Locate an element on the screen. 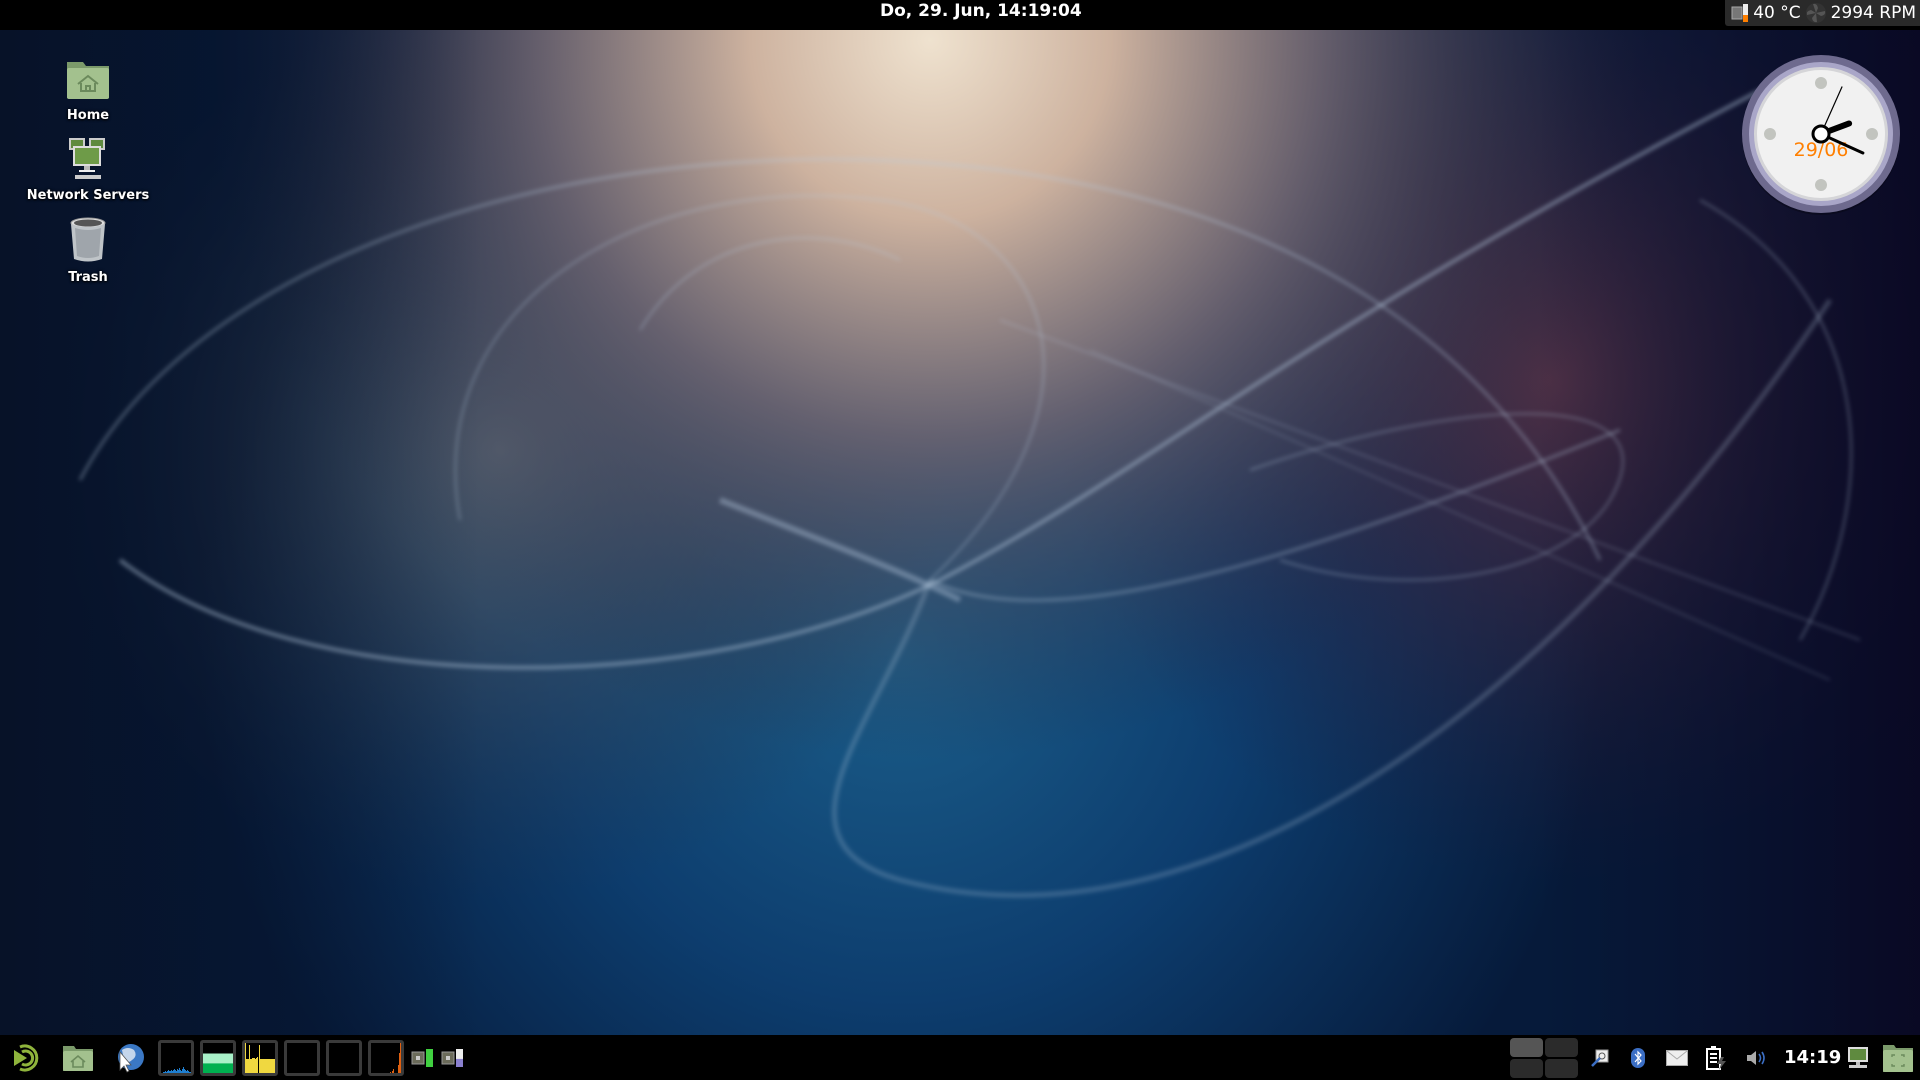  battery-icon is located at coordinates (1716, 1058).